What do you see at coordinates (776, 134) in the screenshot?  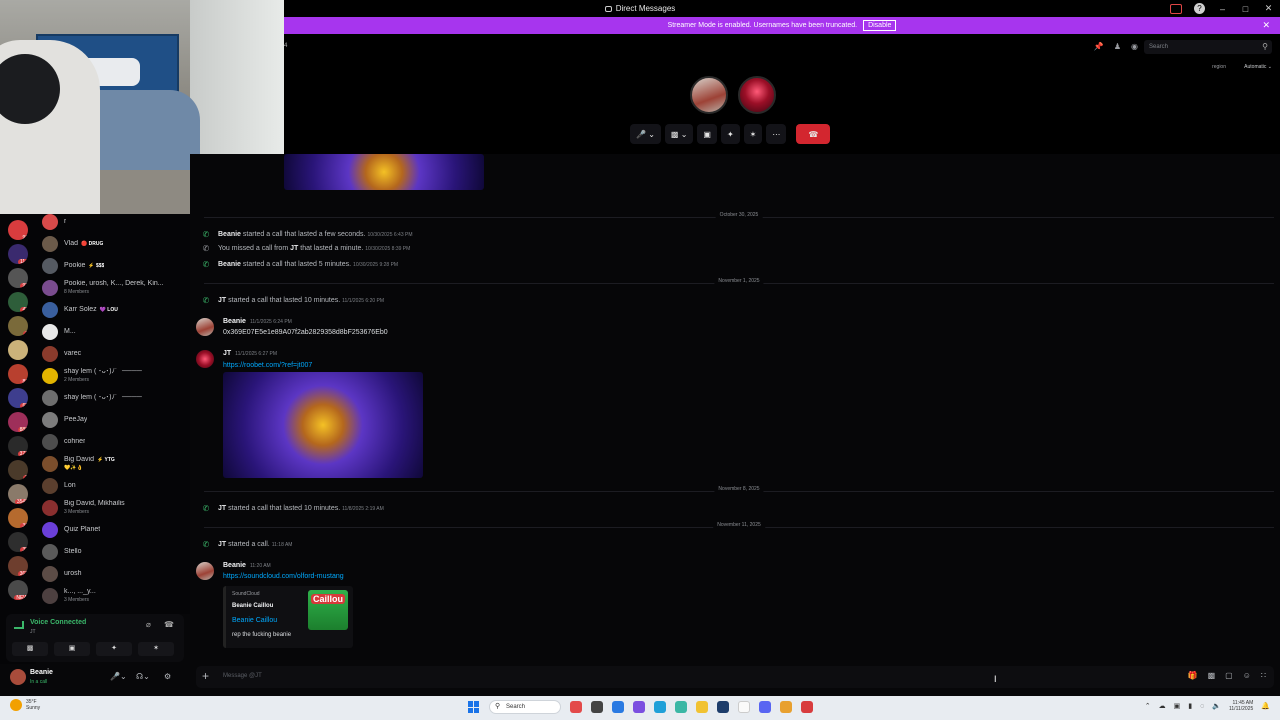 I see `more-options-button: ⋯` at bounding box center [776, 134].